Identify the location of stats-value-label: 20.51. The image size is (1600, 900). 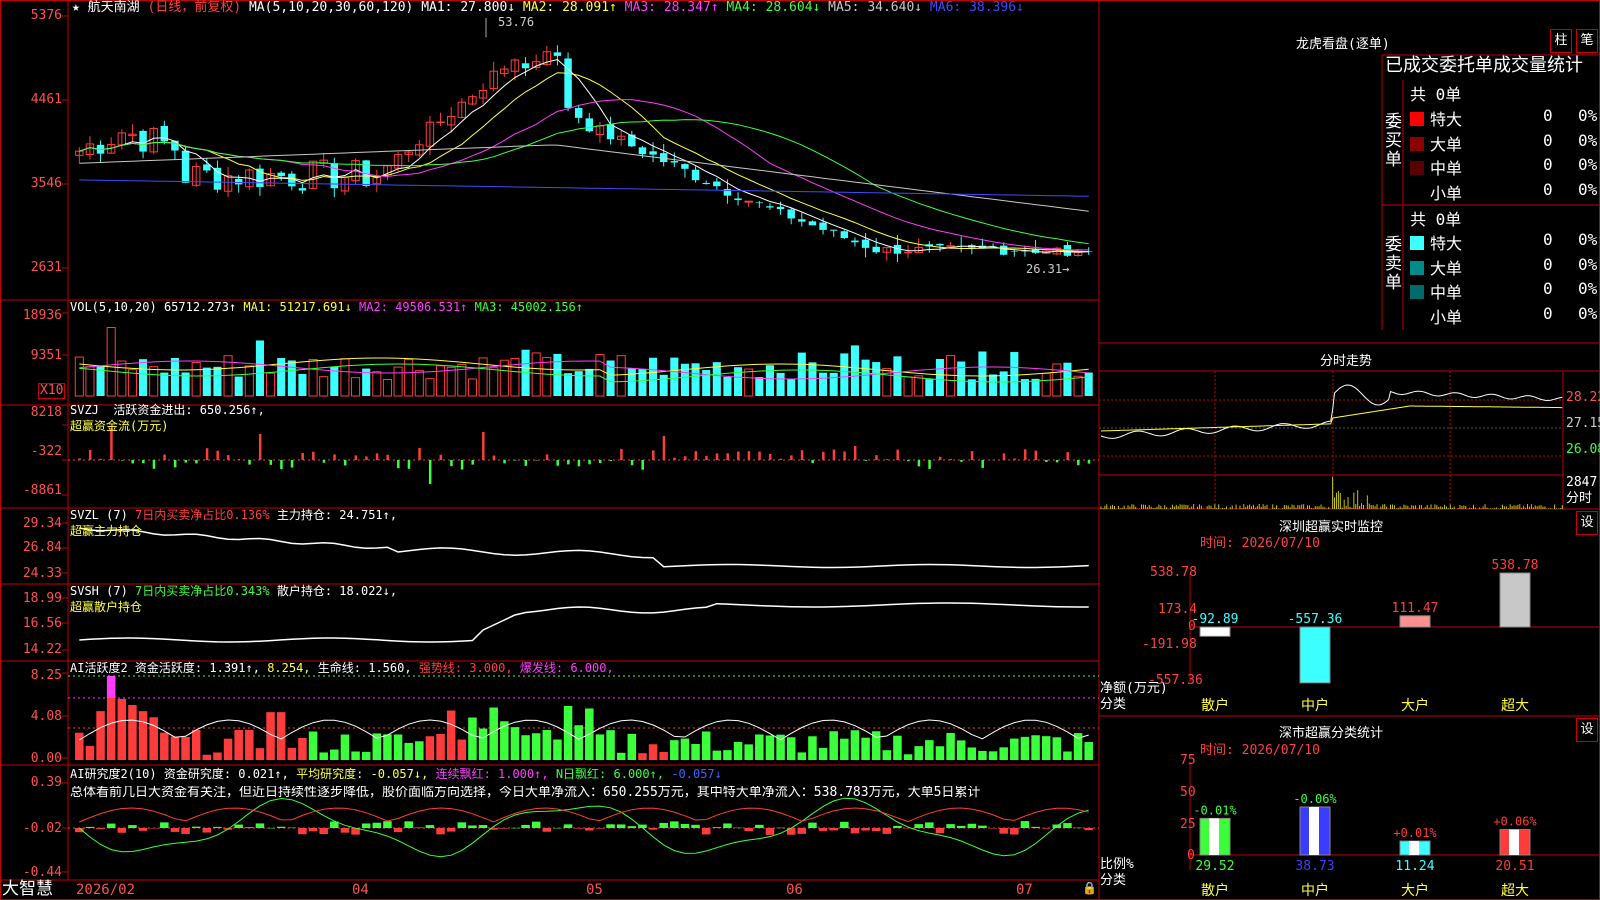
(1514, 866).